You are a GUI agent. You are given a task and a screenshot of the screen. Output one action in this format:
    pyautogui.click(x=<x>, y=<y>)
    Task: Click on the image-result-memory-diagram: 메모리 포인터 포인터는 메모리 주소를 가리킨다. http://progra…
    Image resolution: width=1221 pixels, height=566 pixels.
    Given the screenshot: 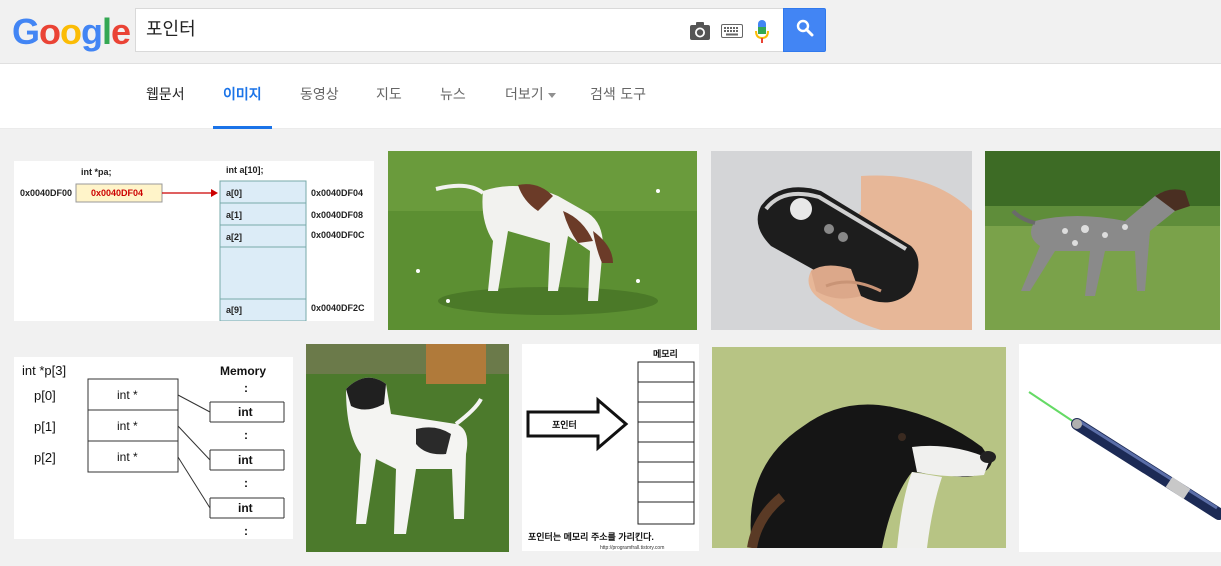 What is the action you would take?
    pyautogui.click(x=610, y=447)
    